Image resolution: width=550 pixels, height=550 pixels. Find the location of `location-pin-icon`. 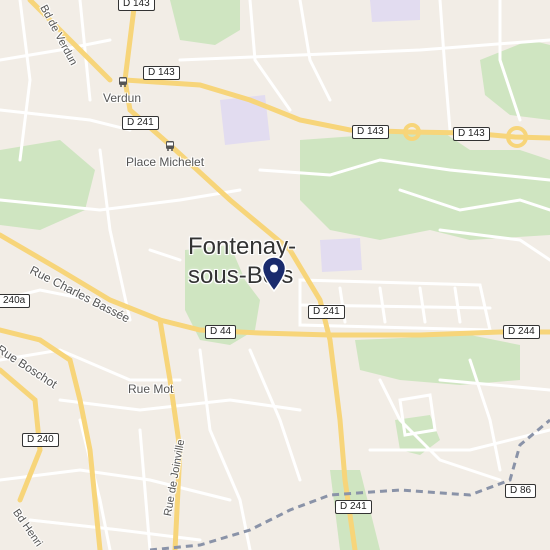

location-pin-icon is located at coordinates (274, 274).